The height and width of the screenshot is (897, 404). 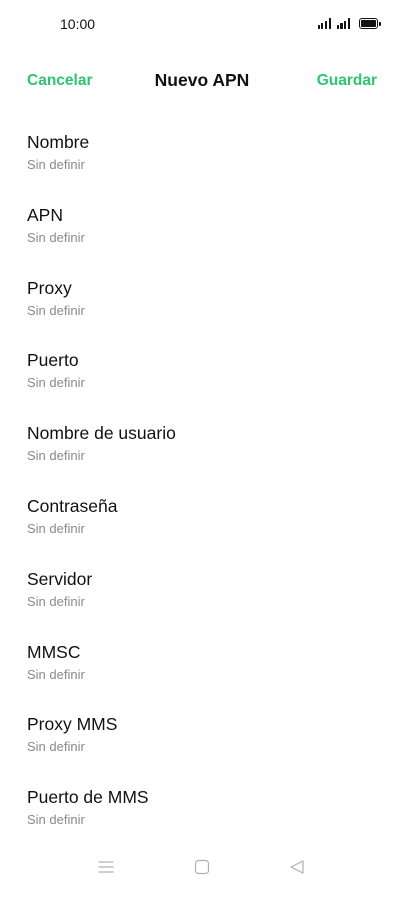 I want to click on status-time: 10:00, so click(x=78, y=24).